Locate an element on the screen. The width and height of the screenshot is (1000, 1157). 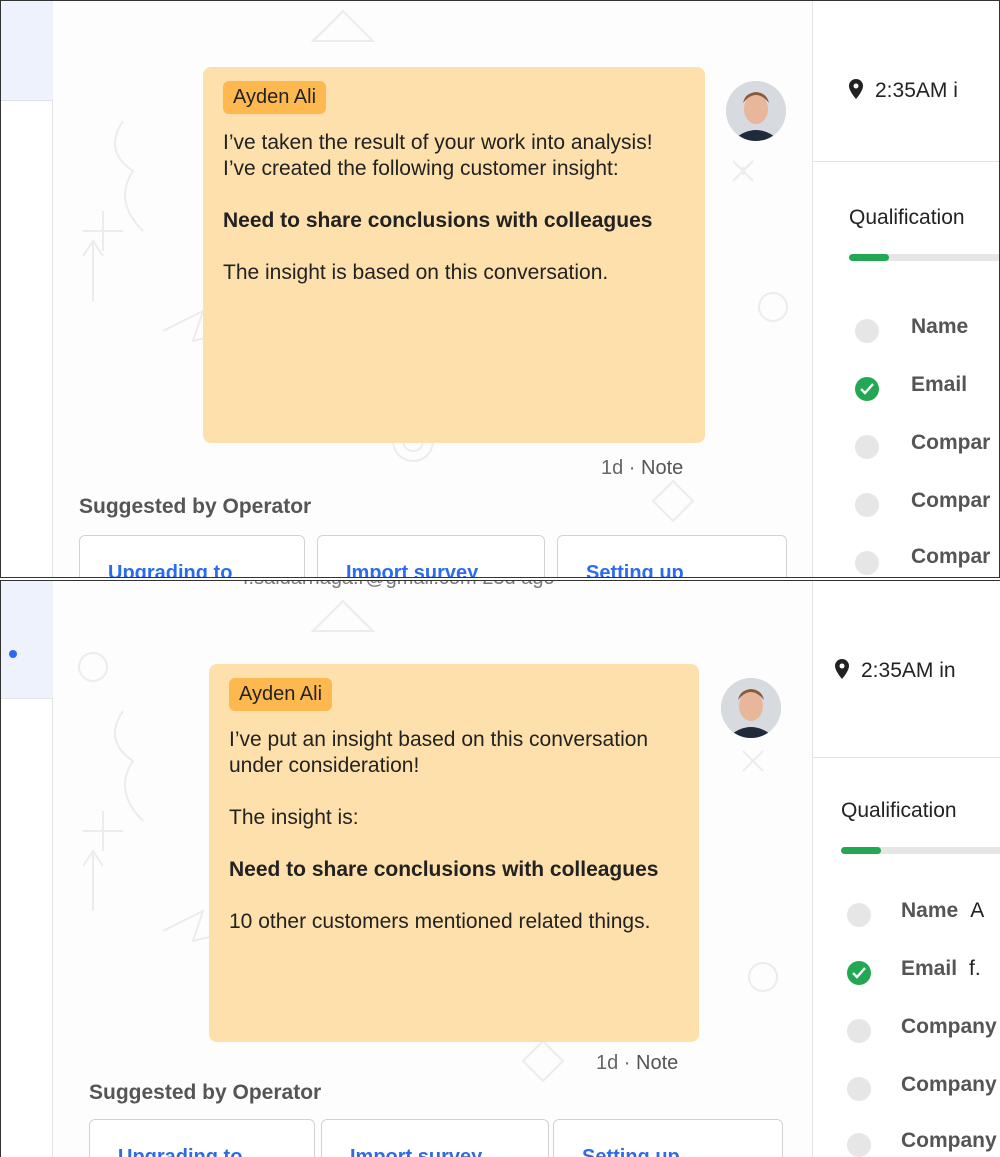
local-time: 2:35AM in is located at coordinates (908, 670).